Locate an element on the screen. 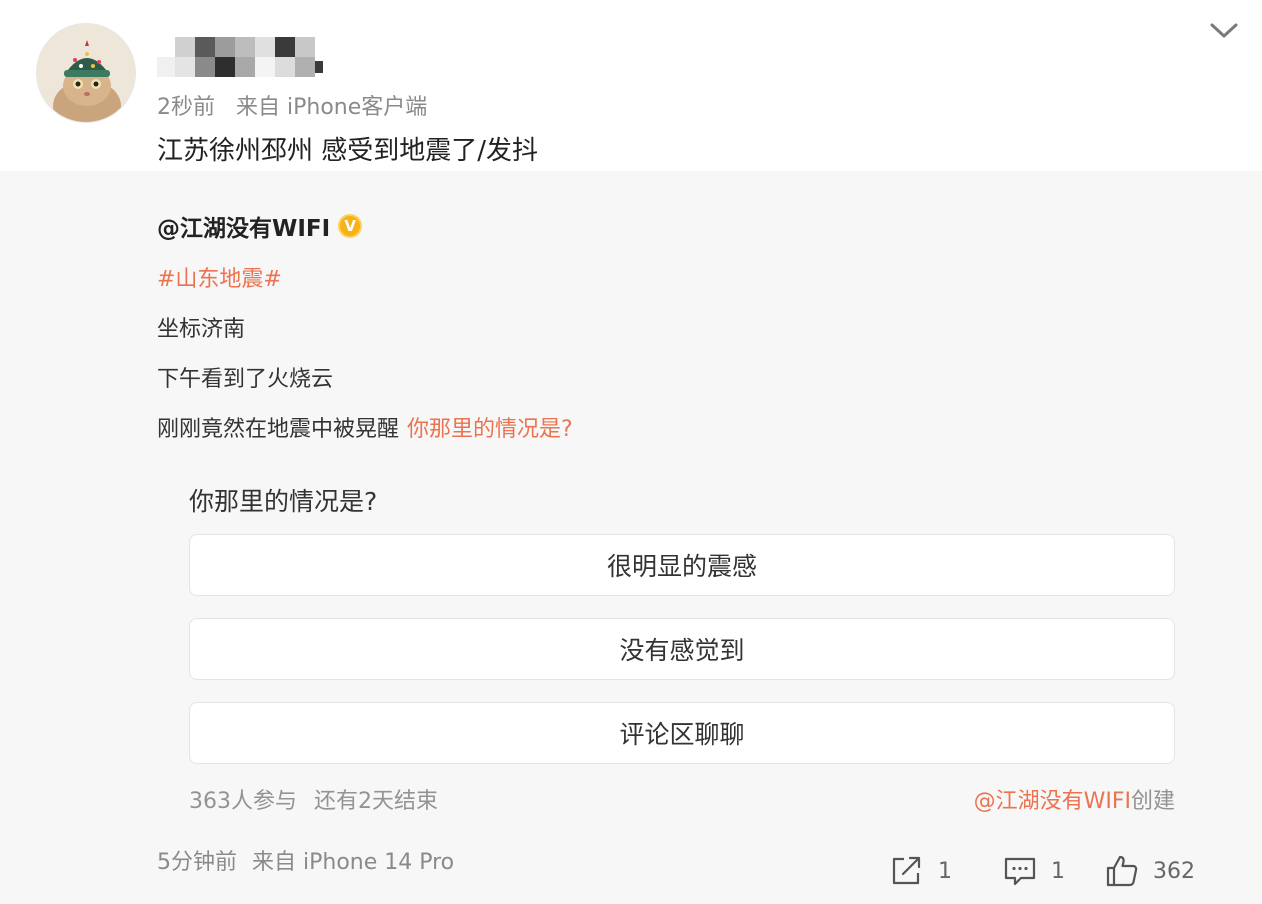  repost-time: 5分钟前 is located at coordinates (197, 862).